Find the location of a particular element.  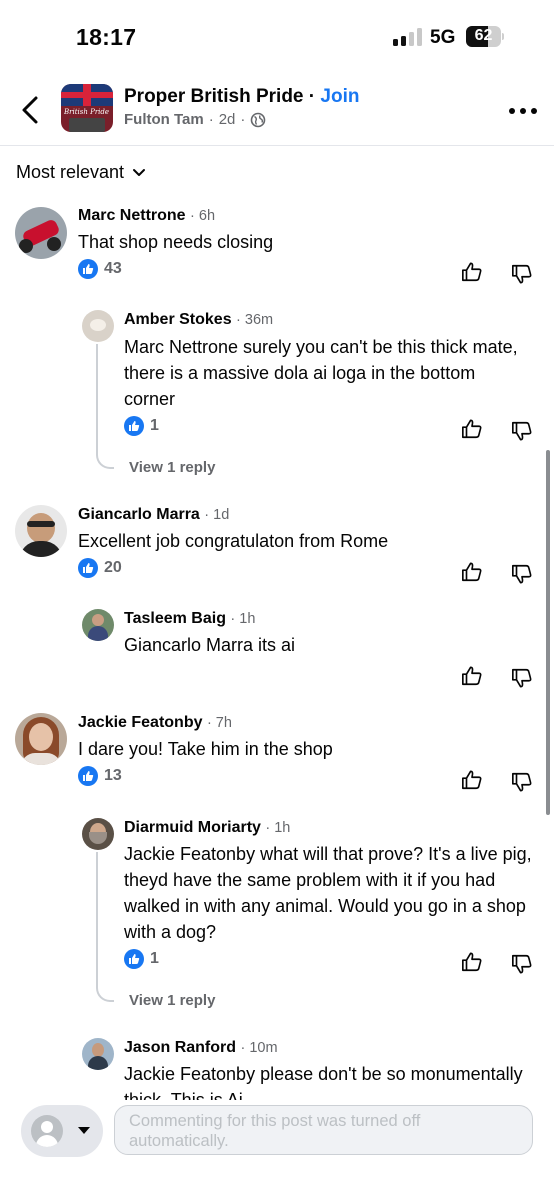

comment-author: Jason Ranford · 10m is located at coordinates (201, 1047).